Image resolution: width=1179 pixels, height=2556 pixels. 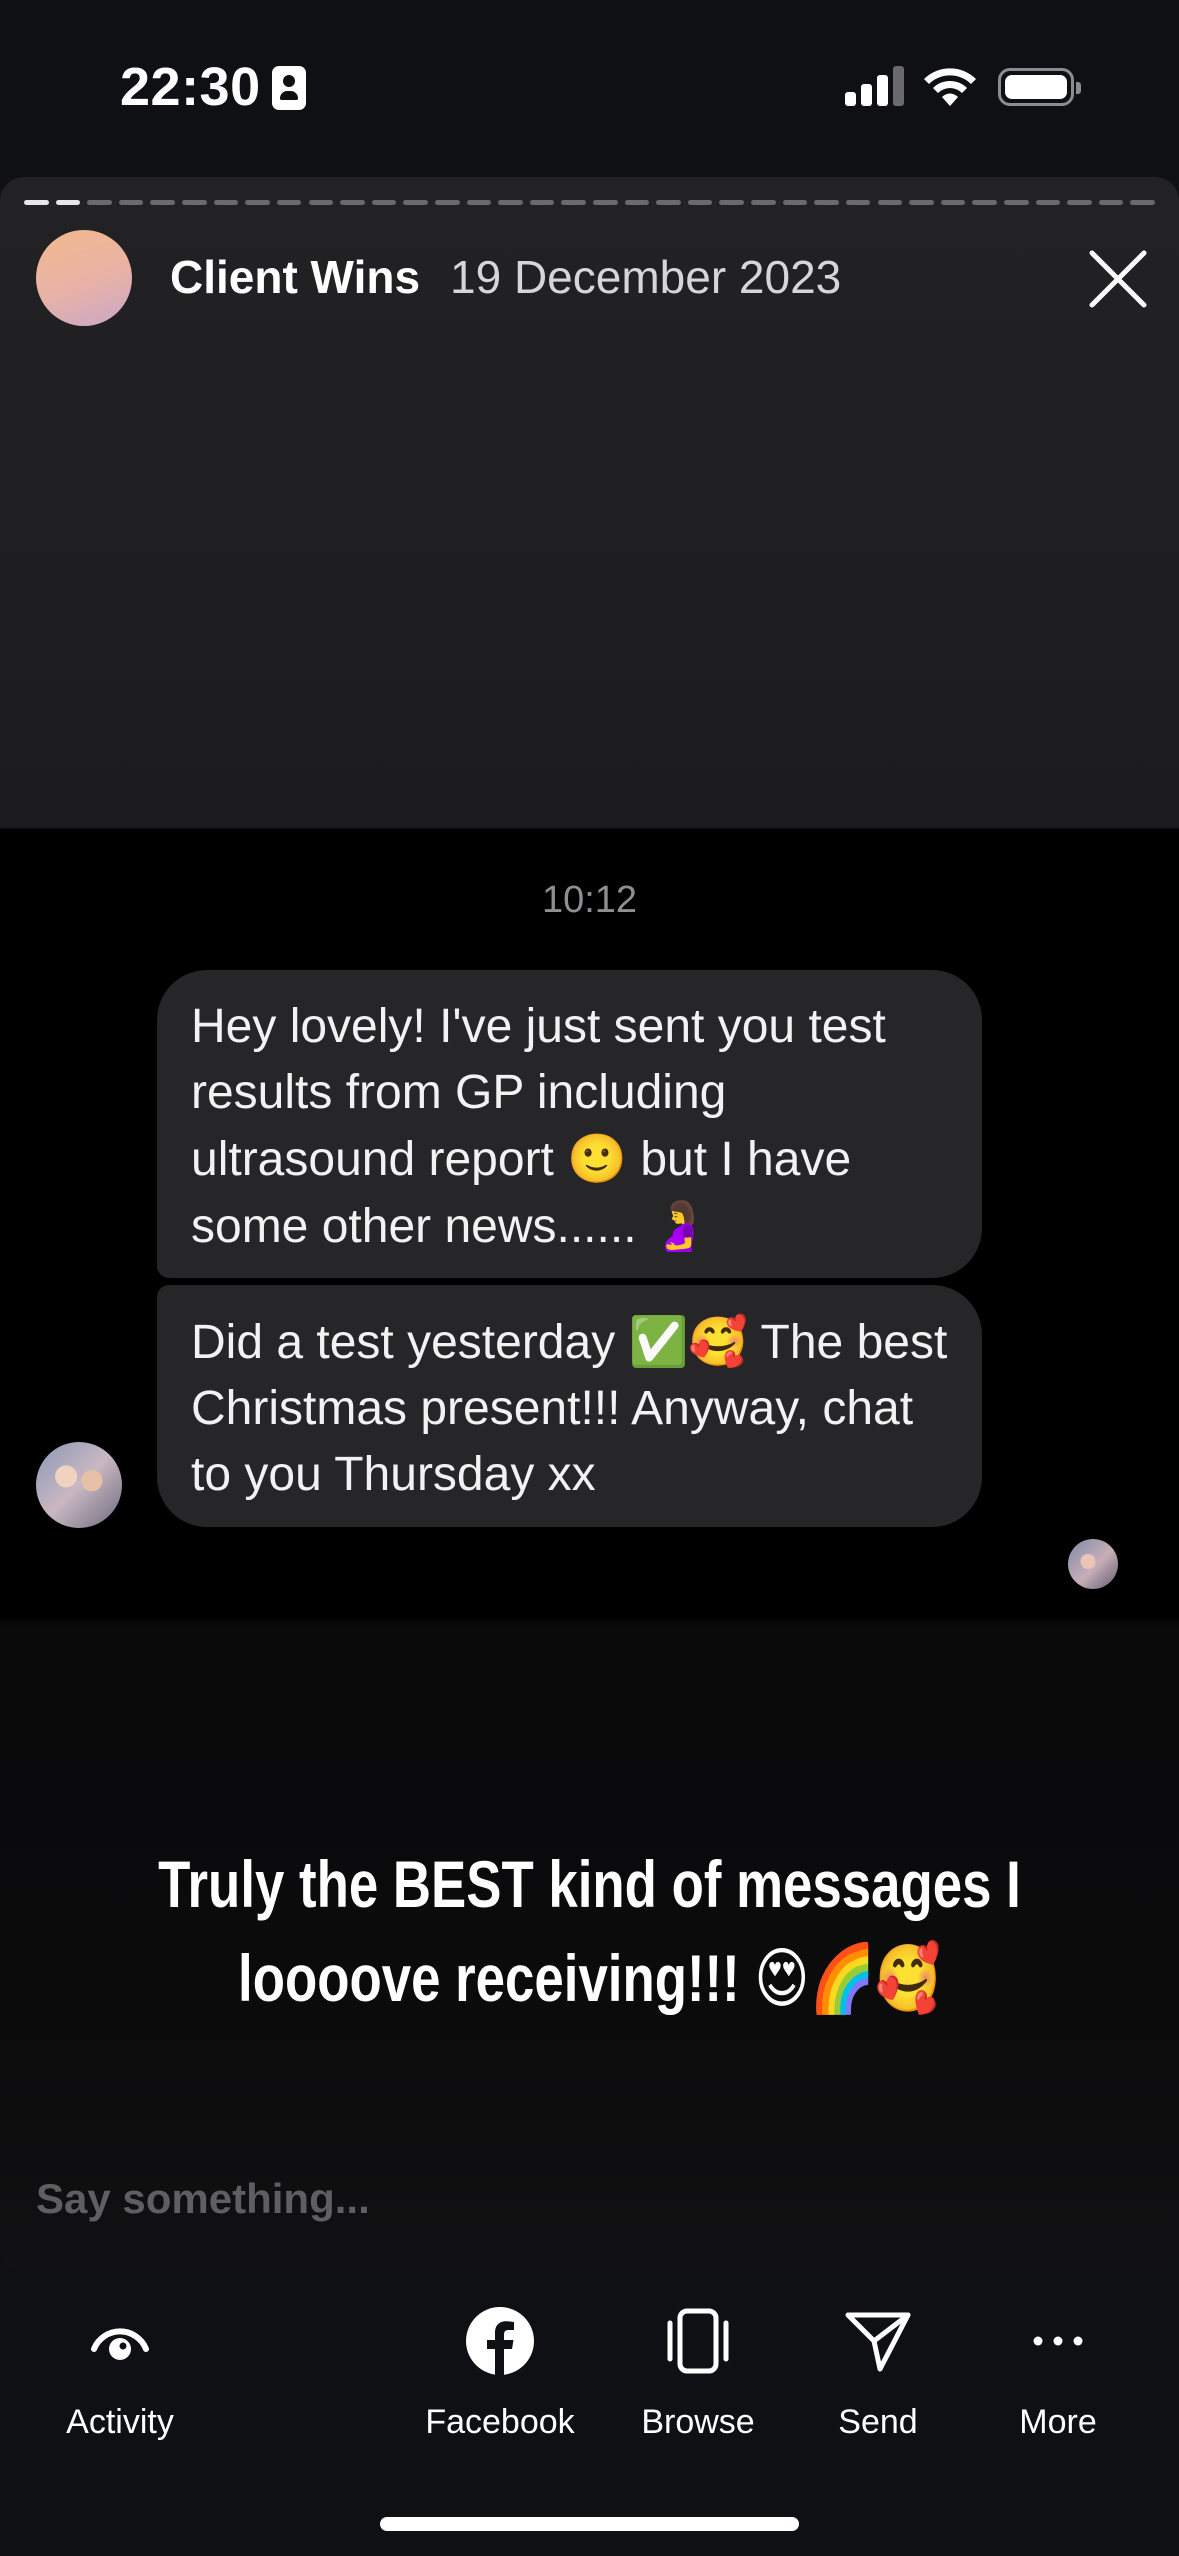 I want to click on profile-avatar, so click(x=84, y=278).